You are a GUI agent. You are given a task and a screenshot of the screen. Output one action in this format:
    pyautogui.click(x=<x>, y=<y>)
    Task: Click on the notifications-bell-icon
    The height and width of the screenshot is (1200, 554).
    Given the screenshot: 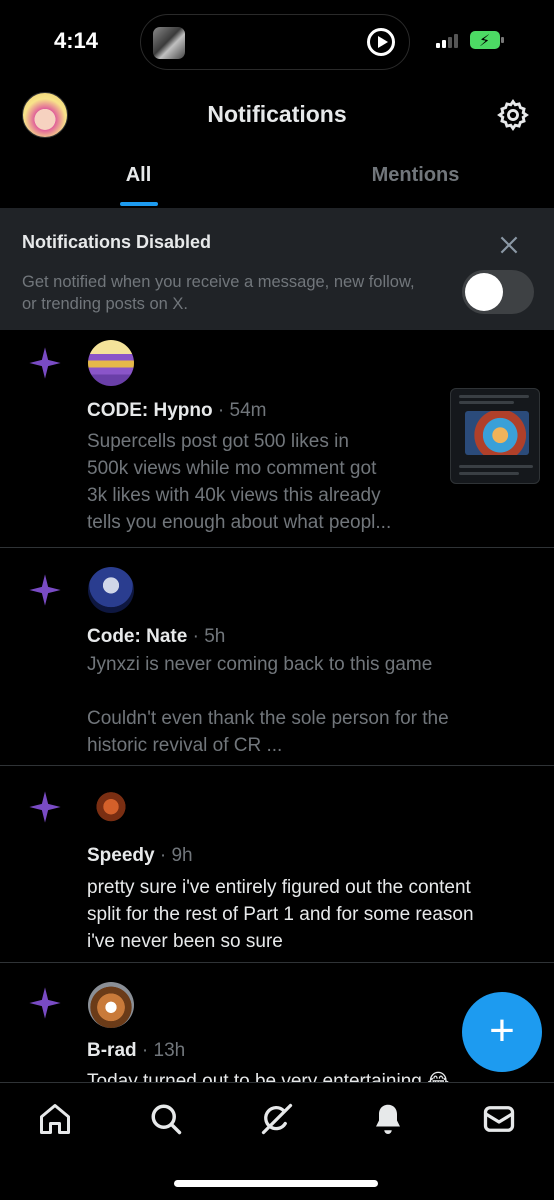 What is the action you would take?
    pyautogui.click(x=388, y=1119)
    